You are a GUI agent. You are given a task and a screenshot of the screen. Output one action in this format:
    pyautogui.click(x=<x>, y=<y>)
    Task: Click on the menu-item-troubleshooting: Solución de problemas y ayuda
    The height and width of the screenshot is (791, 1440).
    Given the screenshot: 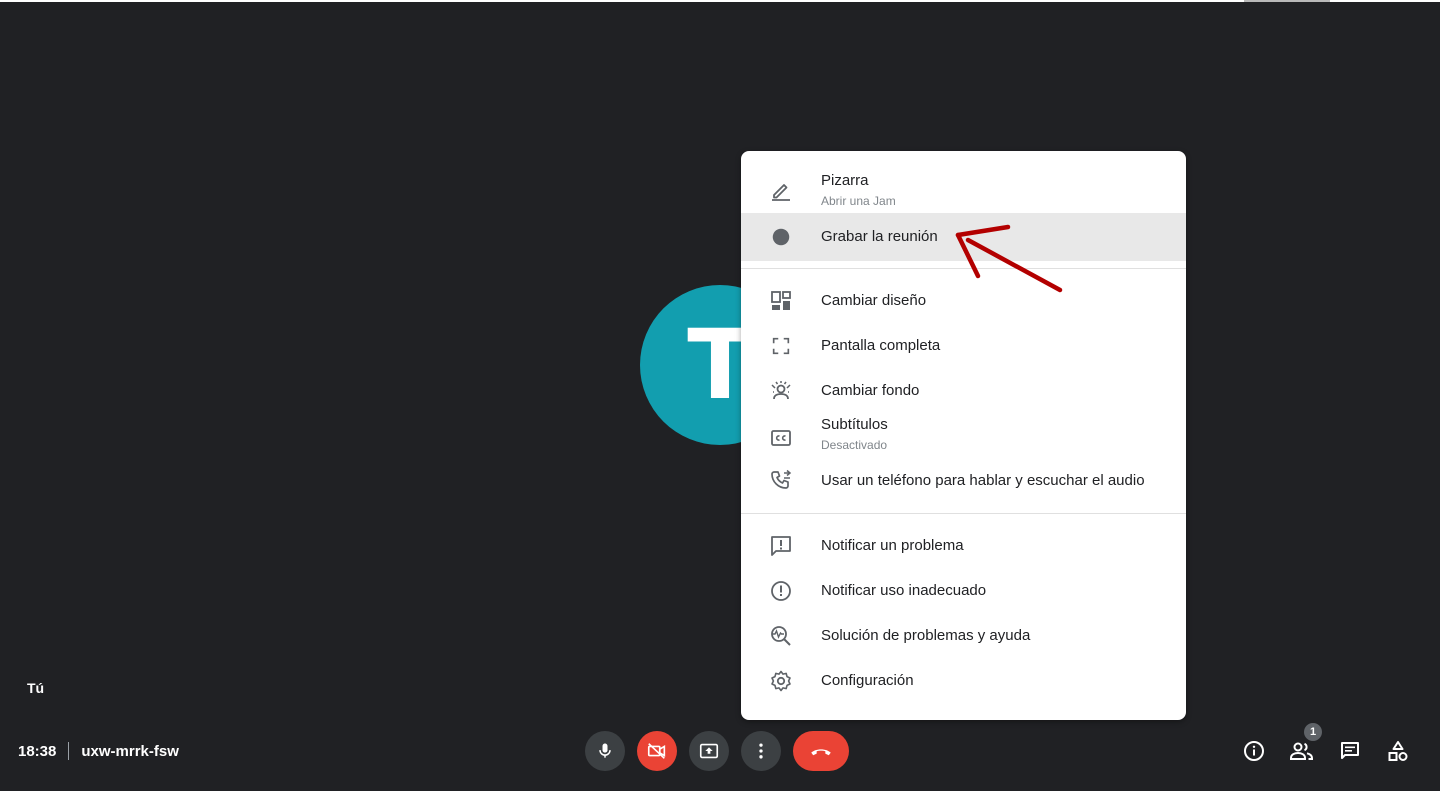 What is the action you would take?
    pyautogui.click(x=963, y=636)
    